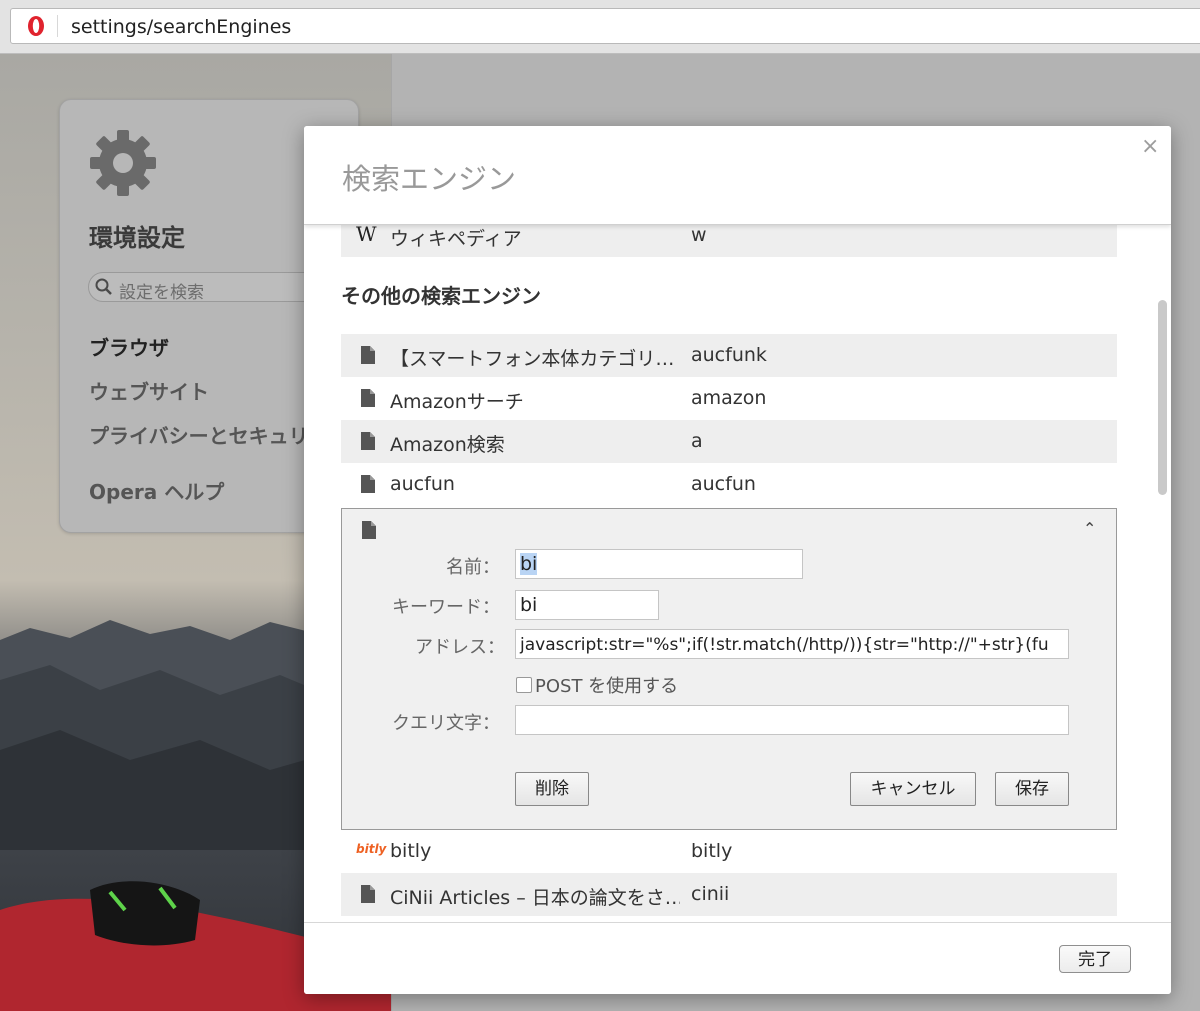 Image resolution: width=1200 pixels, height=1011 pixels. What do you see at coordinates (123, 163) in the screenshot?
I see `gear-icon` at bounding box center [123, 163].